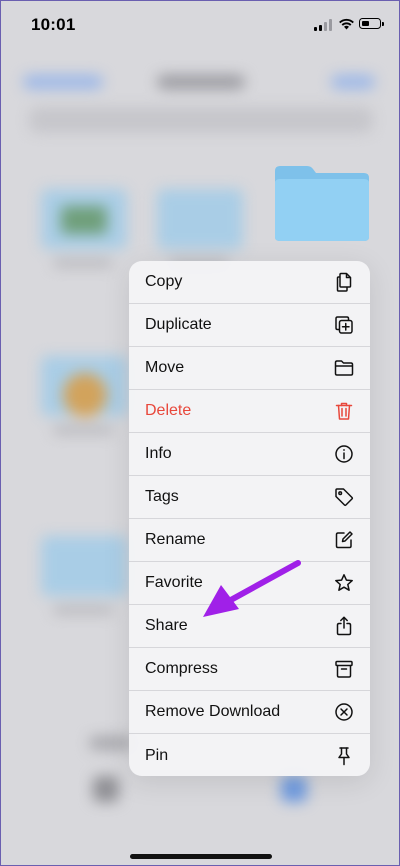 This screenshot has height=866, width=400. I want to click on menu-item-move: Move, so click(249, 368).